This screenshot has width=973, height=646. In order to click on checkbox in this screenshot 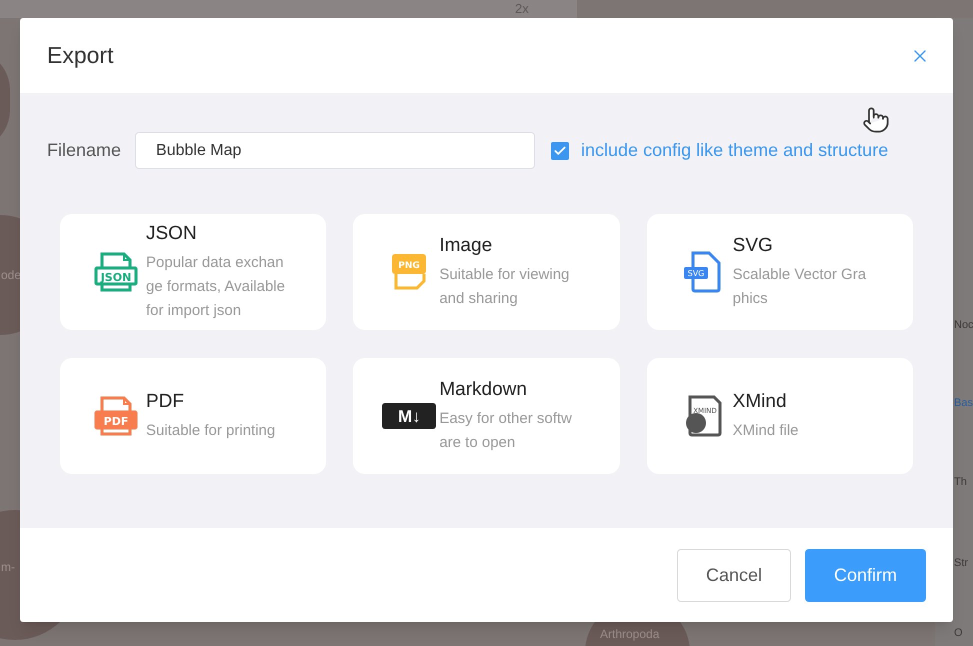, I will do `click(560, 151)`.